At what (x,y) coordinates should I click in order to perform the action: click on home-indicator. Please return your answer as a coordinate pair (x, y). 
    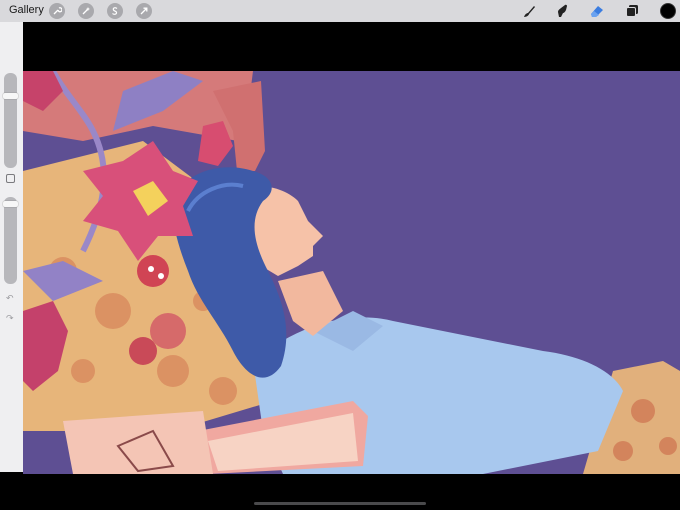
    Looking at the image, I should click on (340, 503).